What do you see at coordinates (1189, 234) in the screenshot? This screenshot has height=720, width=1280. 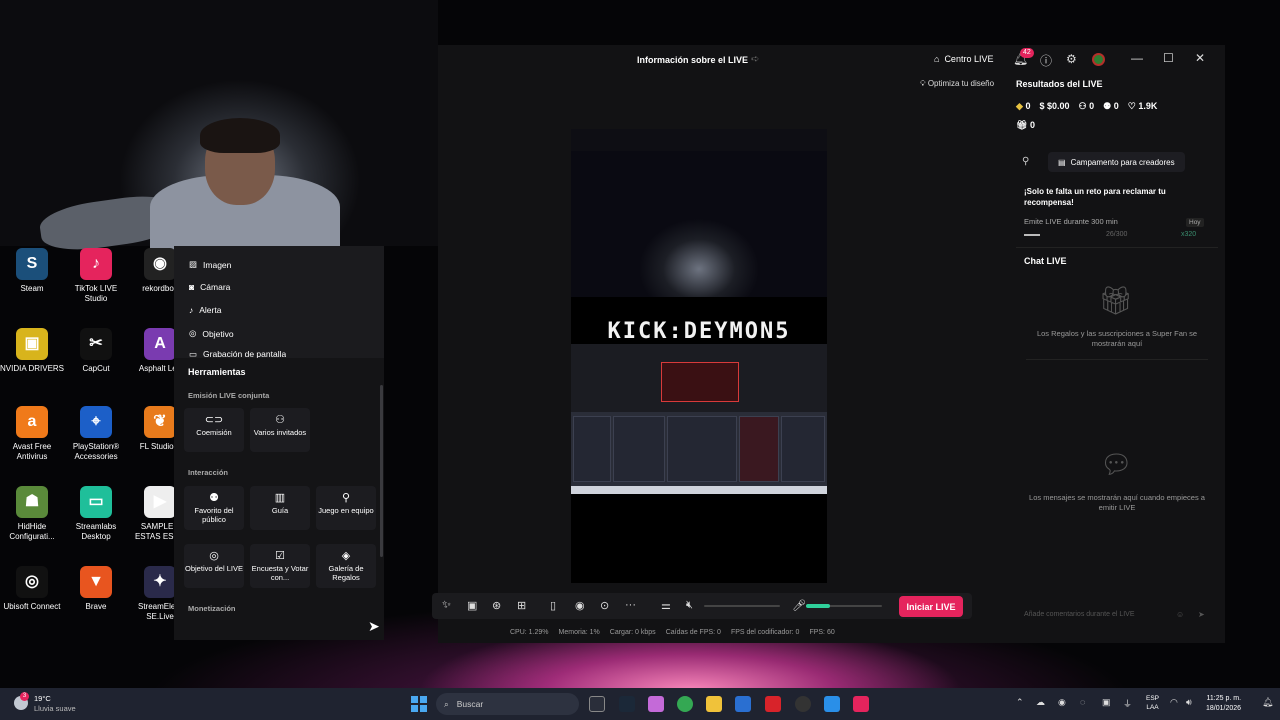 I see `challenge-reward: x320` at bounding box center [1189, 234].